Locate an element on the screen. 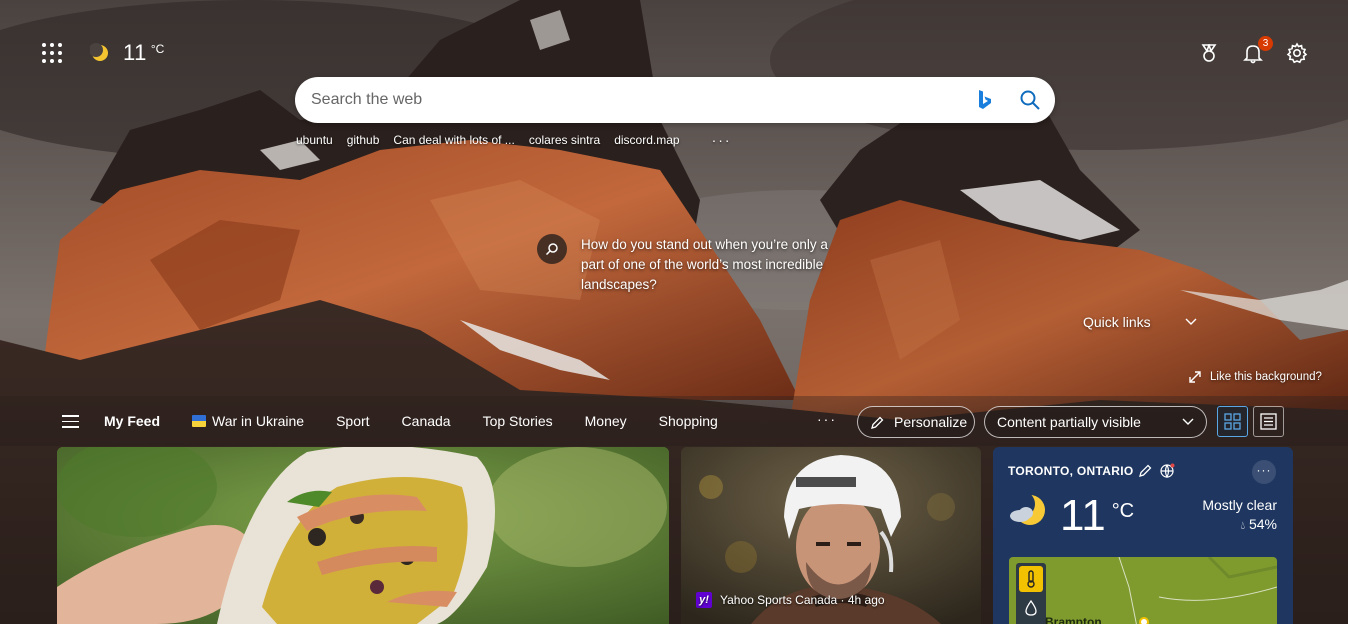 The height and width of the screenshot is (624, 1348). thermometer-icon is located at coordinates (1031, 579).